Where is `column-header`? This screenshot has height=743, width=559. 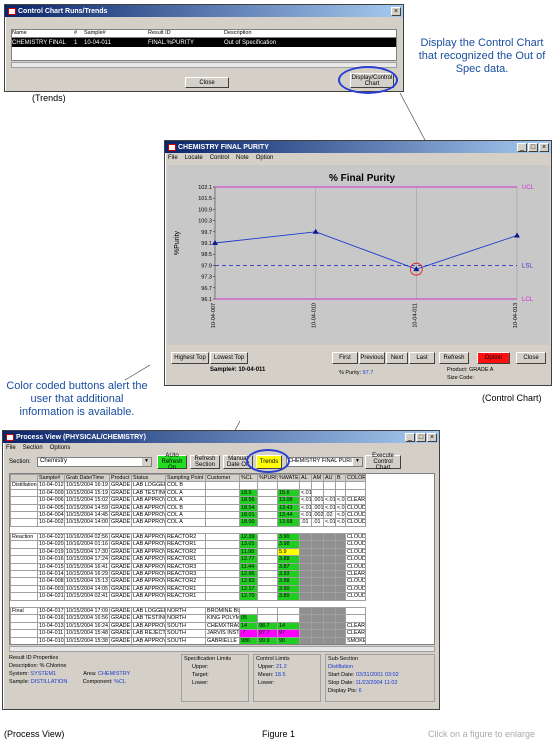
column-header is located at coordinates (24, 478).